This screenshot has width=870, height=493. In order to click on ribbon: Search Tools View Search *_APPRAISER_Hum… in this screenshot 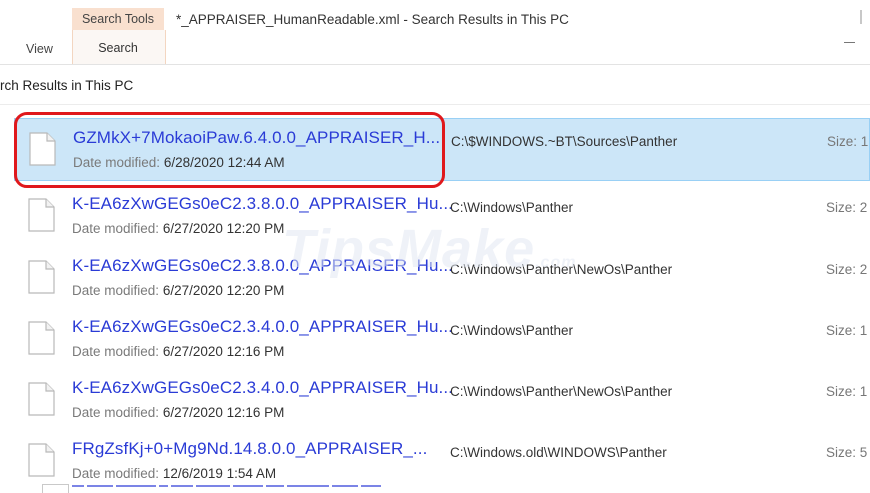, I will do `click(435, 32)`.